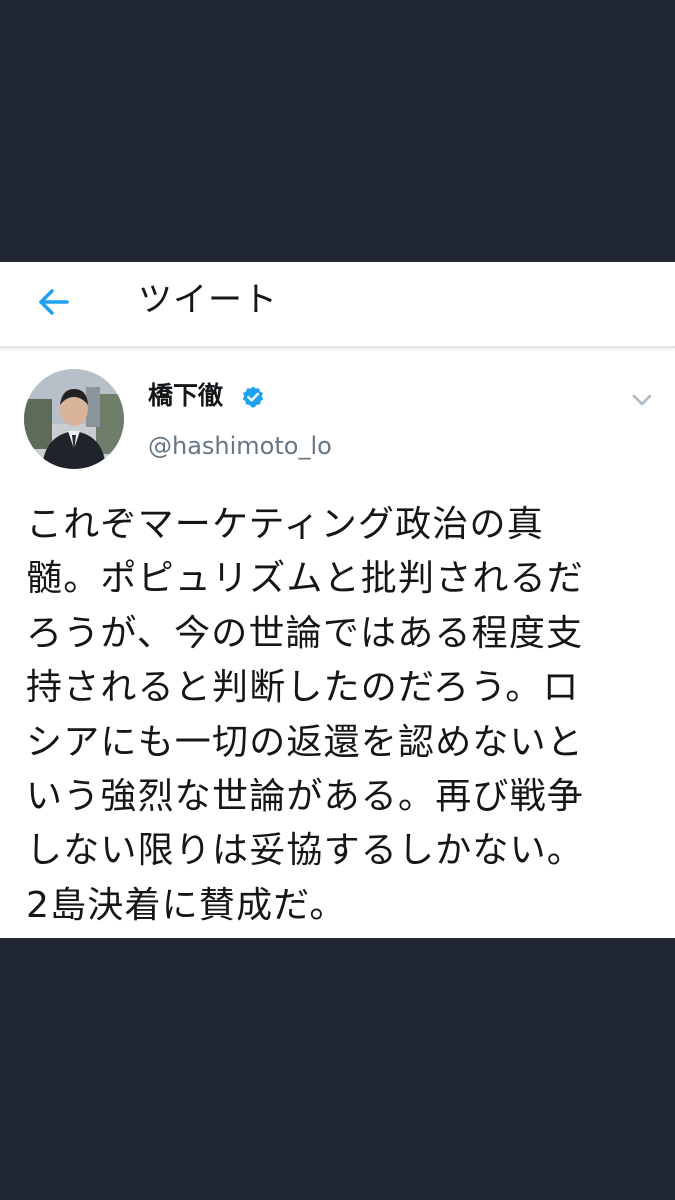  I want to click on top-bar: ツイート, so click(337, 305).